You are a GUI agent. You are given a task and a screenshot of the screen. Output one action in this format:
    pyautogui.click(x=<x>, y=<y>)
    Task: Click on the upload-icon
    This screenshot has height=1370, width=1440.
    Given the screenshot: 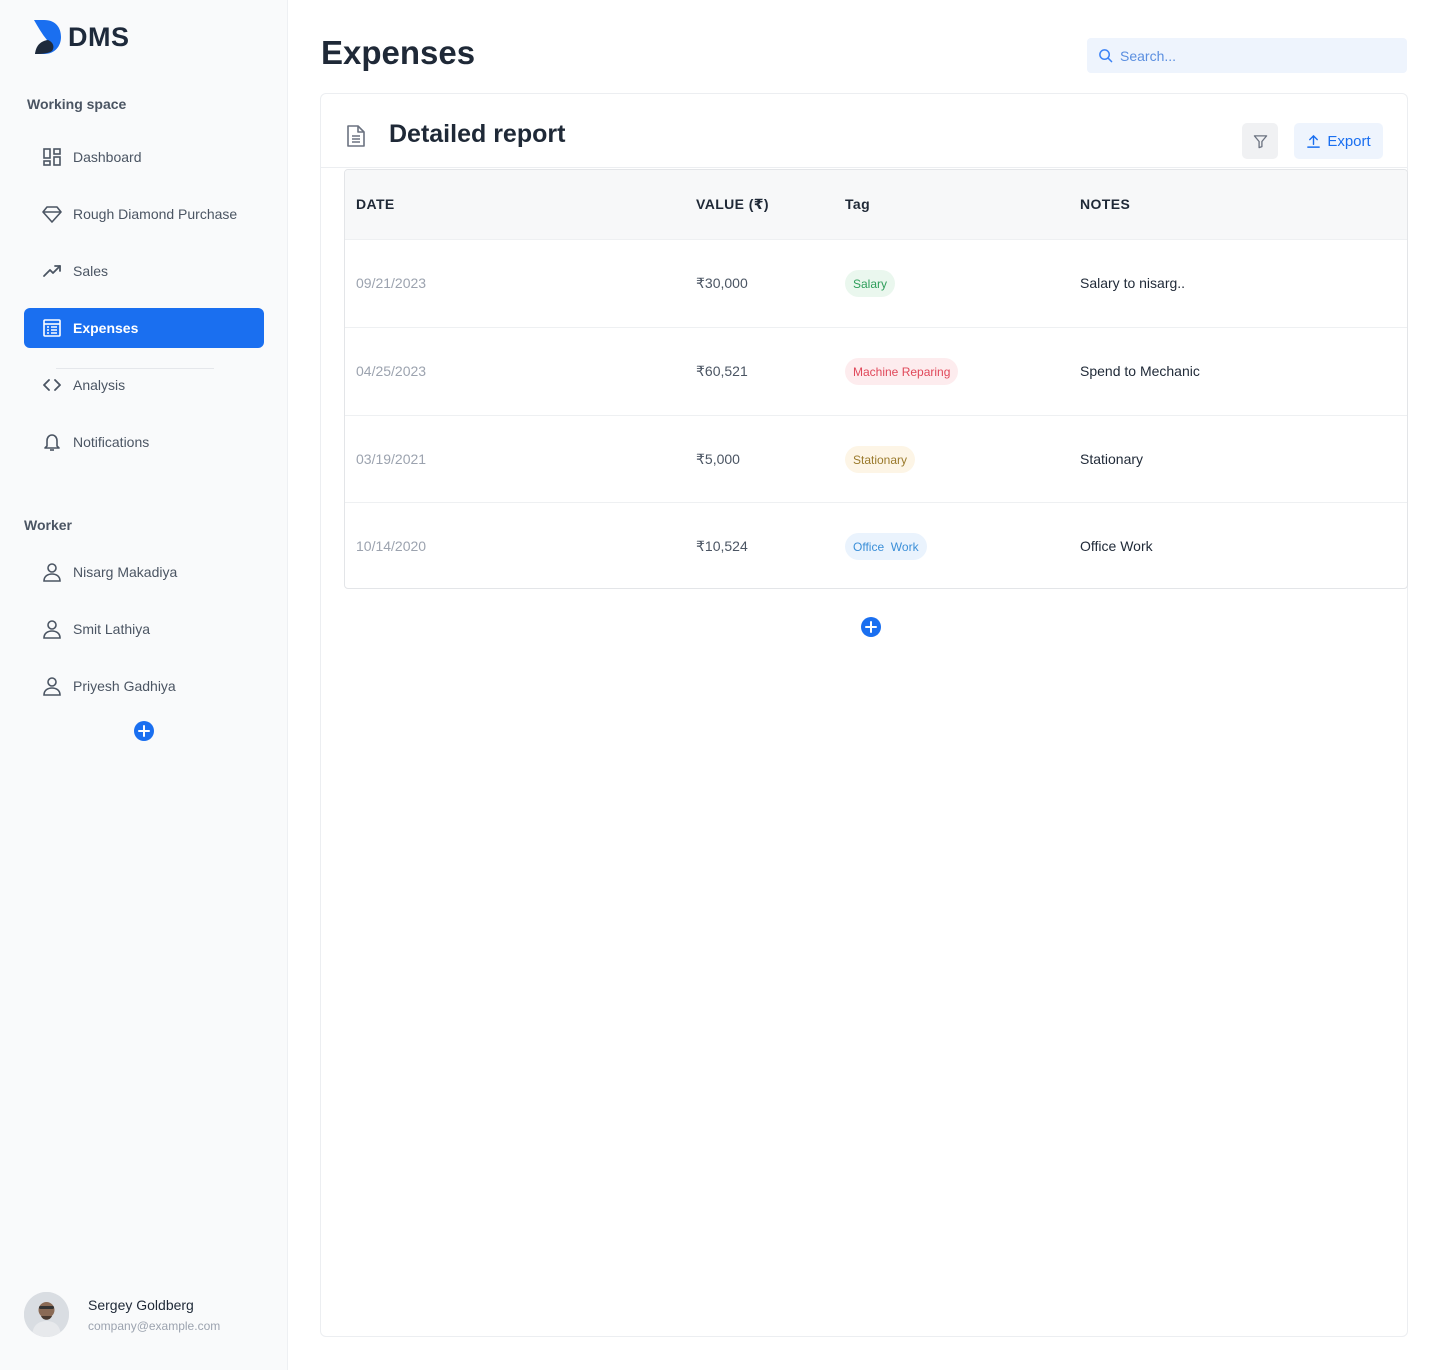 What is the action you would take?
    pyautogui.click(x=1314, y=141)
    